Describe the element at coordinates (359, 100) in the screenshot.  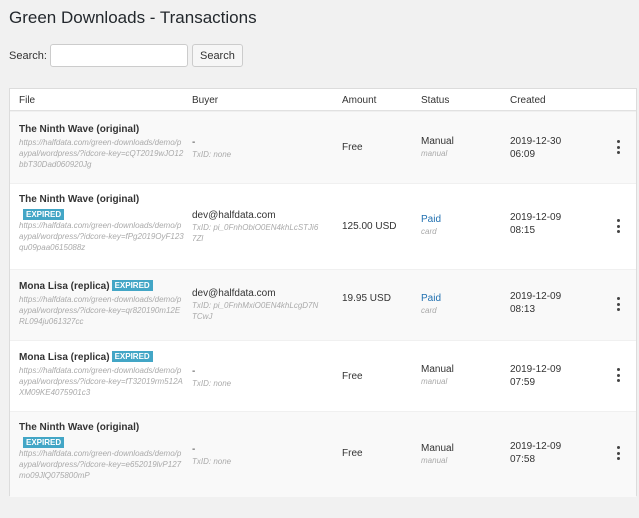
I see `column-header-amount: Amount` at that location.